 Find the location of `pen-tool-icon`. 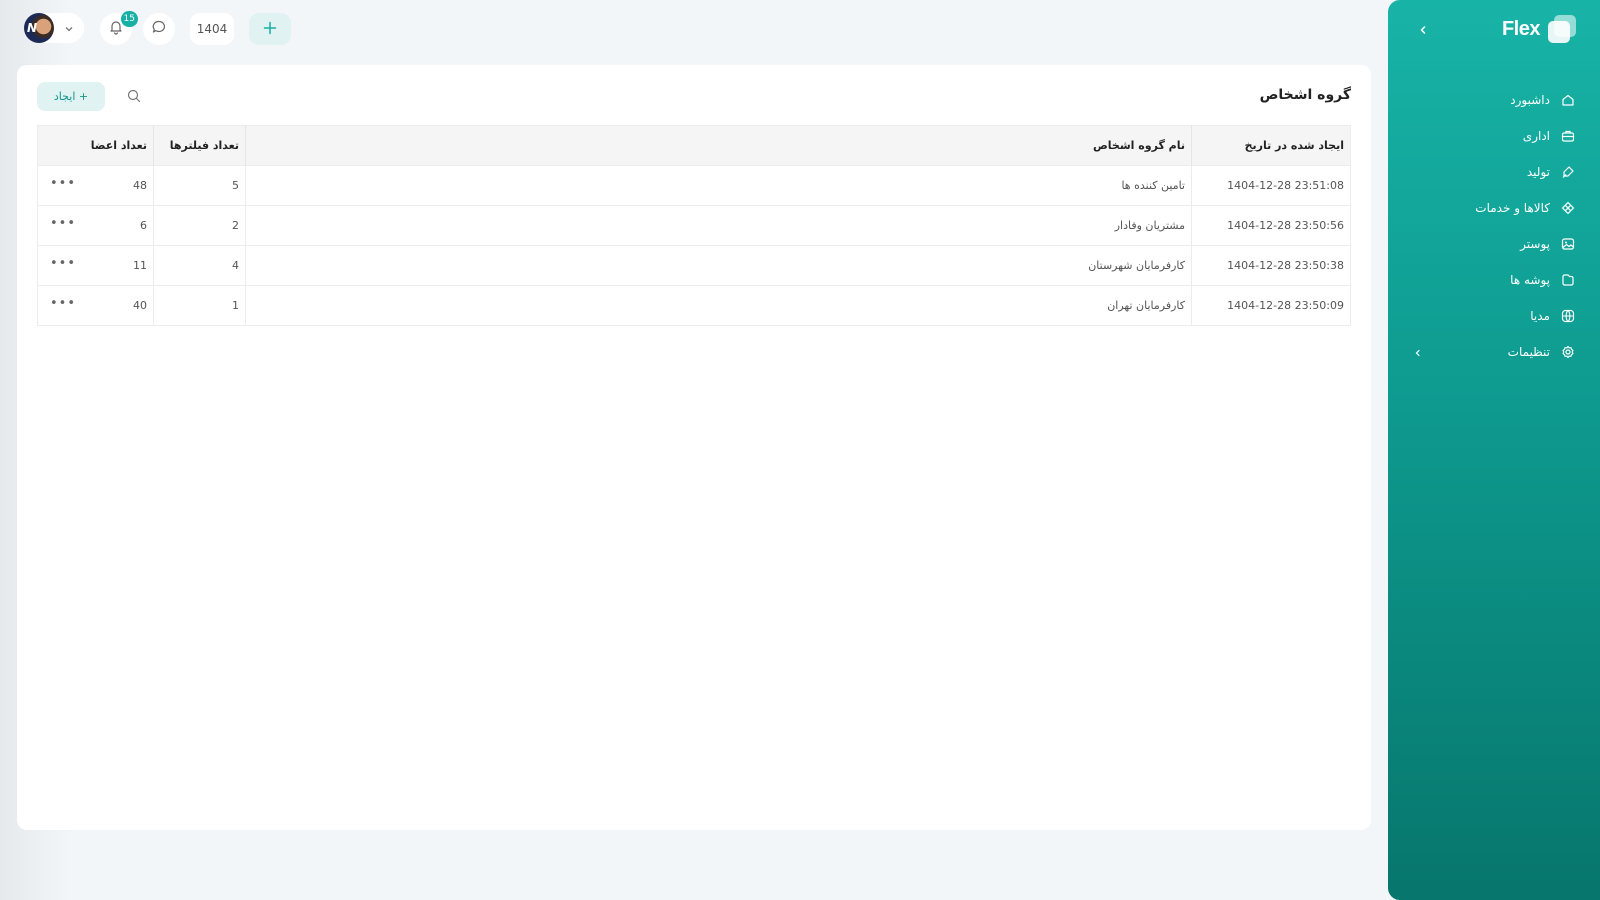

pen-tool-icon is located at coordinates (1568, 172).